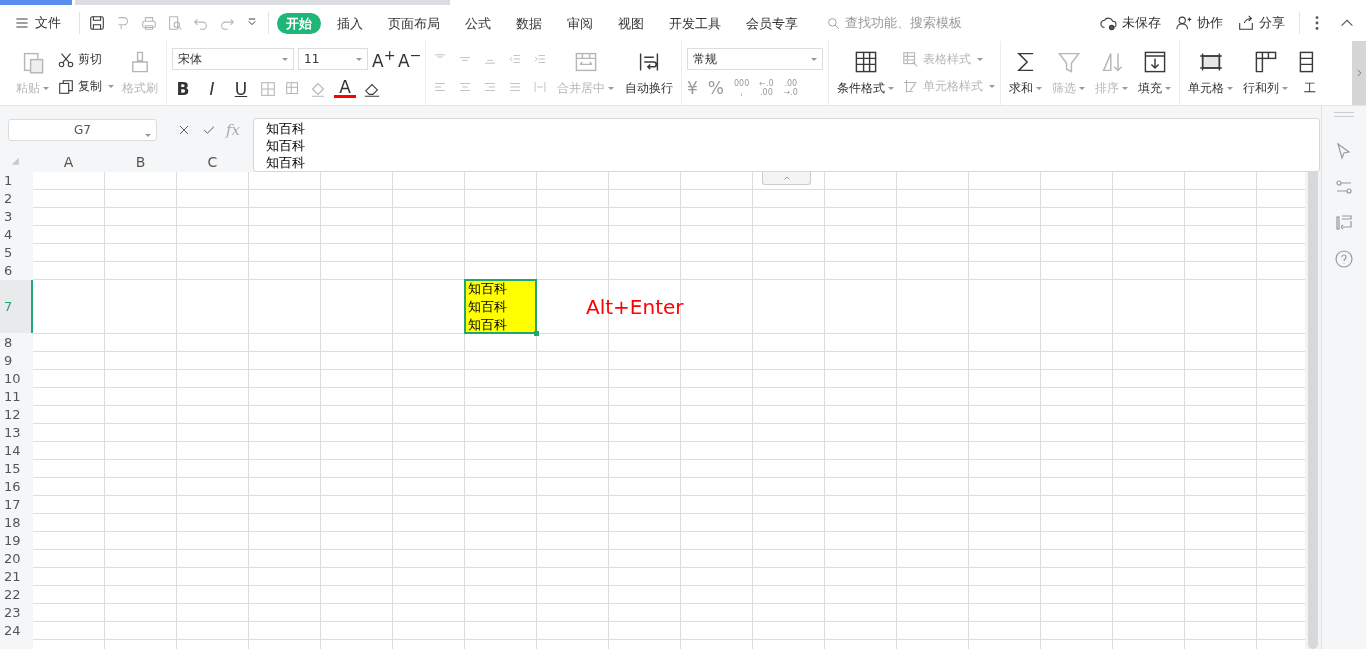 Image resolution: width=1366 pixels, height=649 pixels. What do you see at coordinates (350, 23) in the screenshot?
I see `ribbon-tab: 插入` at bounding box center [350, 23].